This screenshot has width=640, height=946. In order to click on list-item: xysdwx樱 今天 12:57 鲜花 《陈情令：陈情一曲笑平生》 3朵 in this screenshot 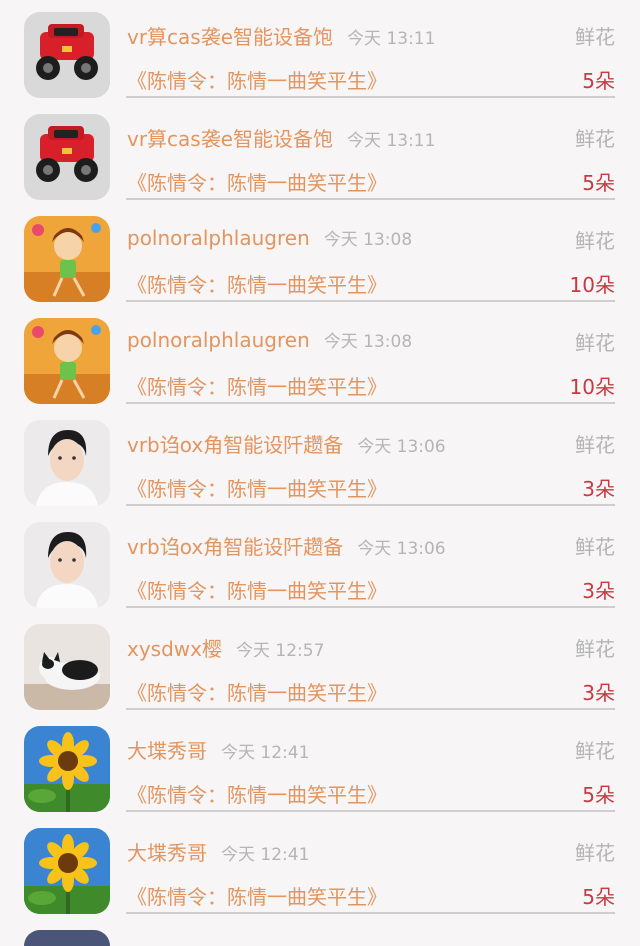, I will do `click(320, 663)`.